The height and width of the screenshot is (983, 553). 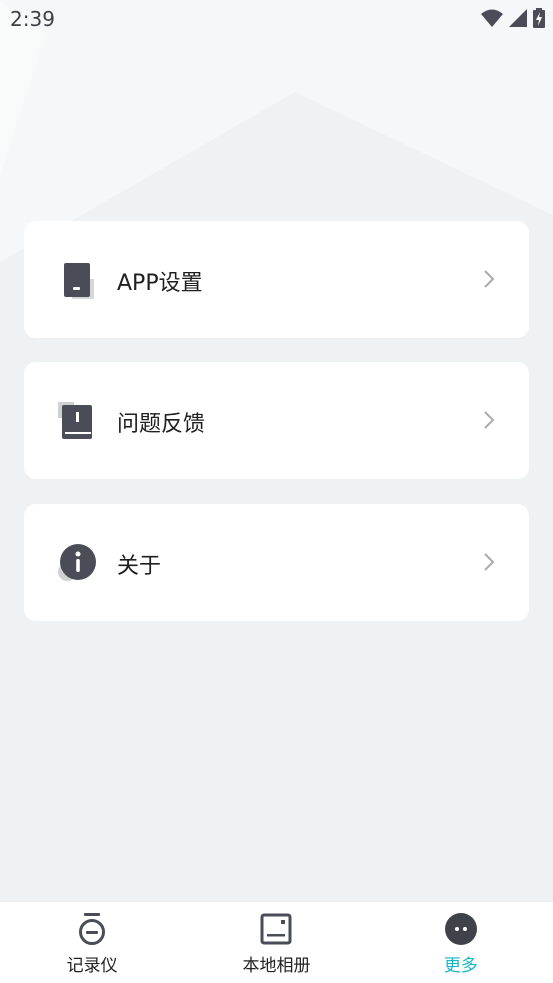 I want to click on settings-phone-icon, so click(x=77, y=281).